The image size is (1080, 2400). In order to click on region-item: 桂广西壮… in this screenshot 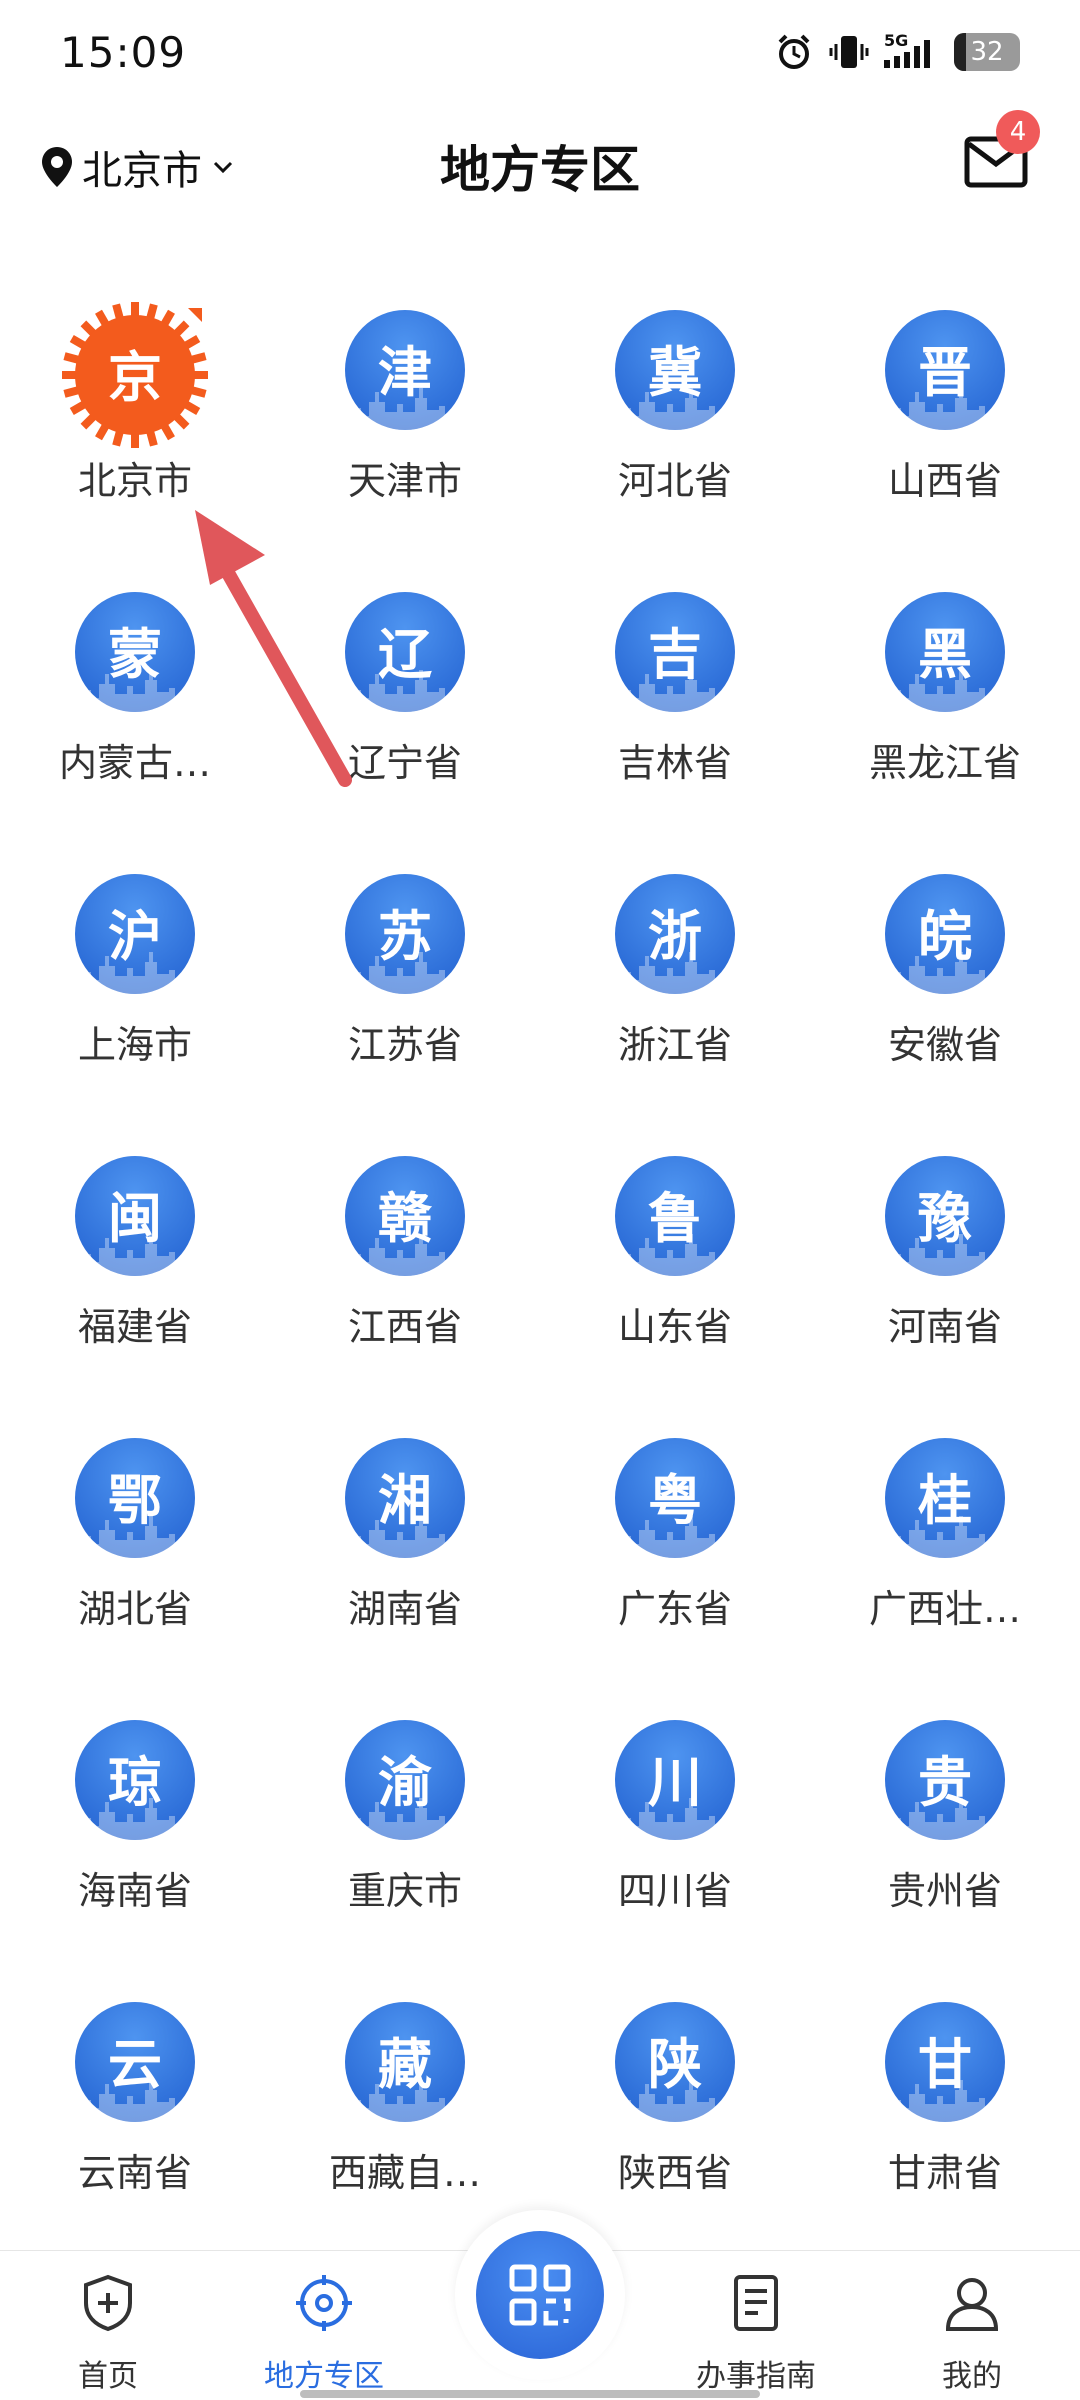, I will do `click(945, 1543)`.